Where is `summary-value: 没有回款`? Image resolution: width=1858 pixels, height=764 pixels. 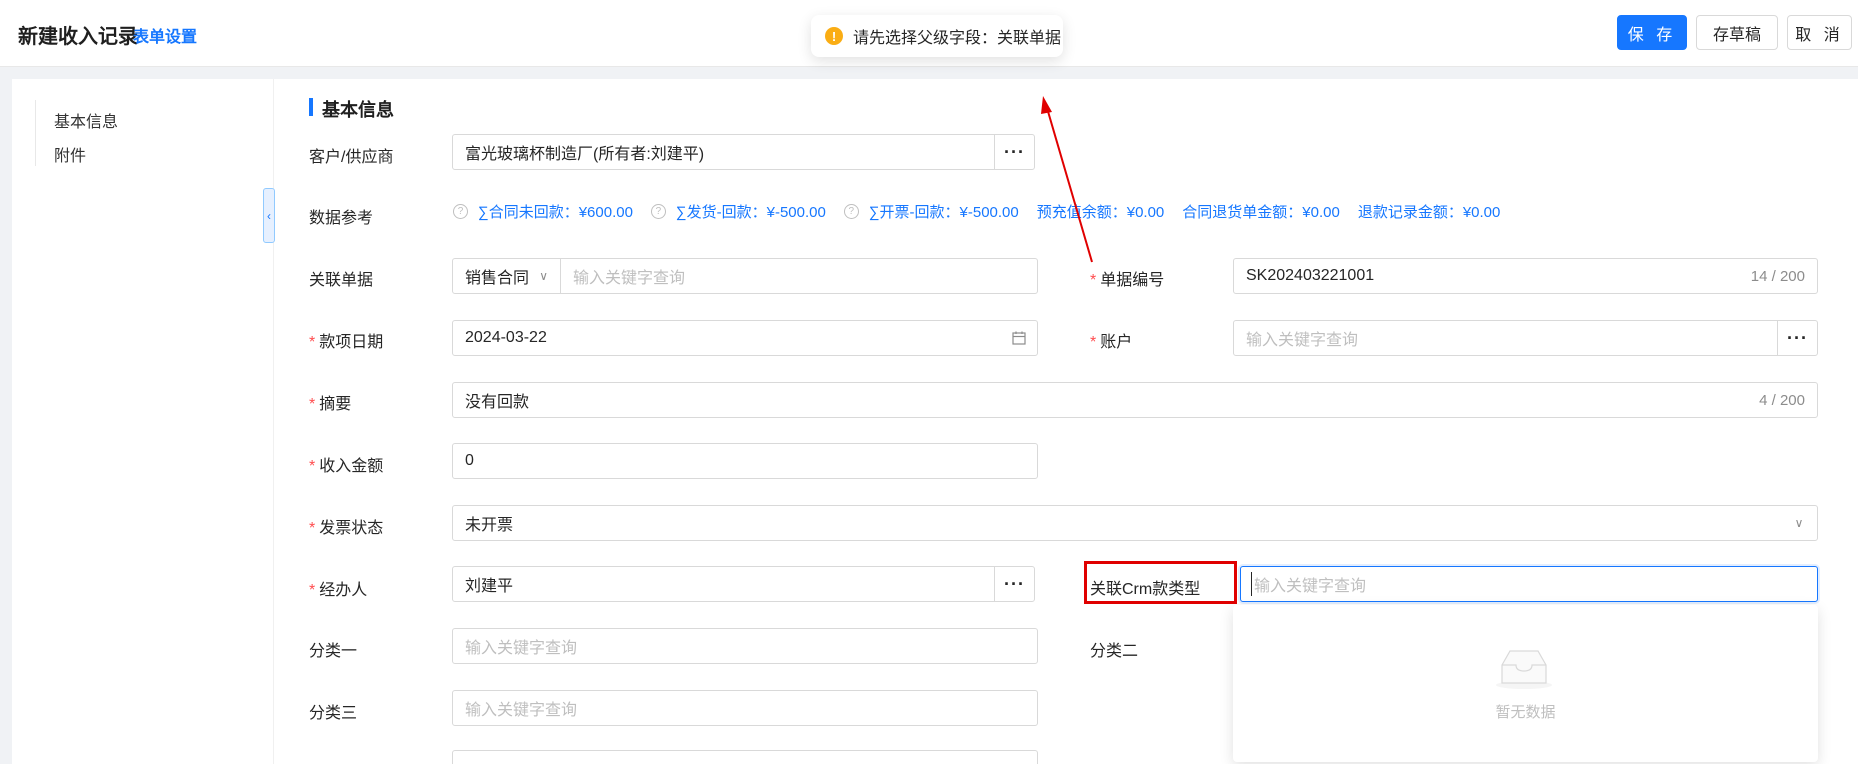
summary-value: 没有回款 is located at coordinates (497, 402).